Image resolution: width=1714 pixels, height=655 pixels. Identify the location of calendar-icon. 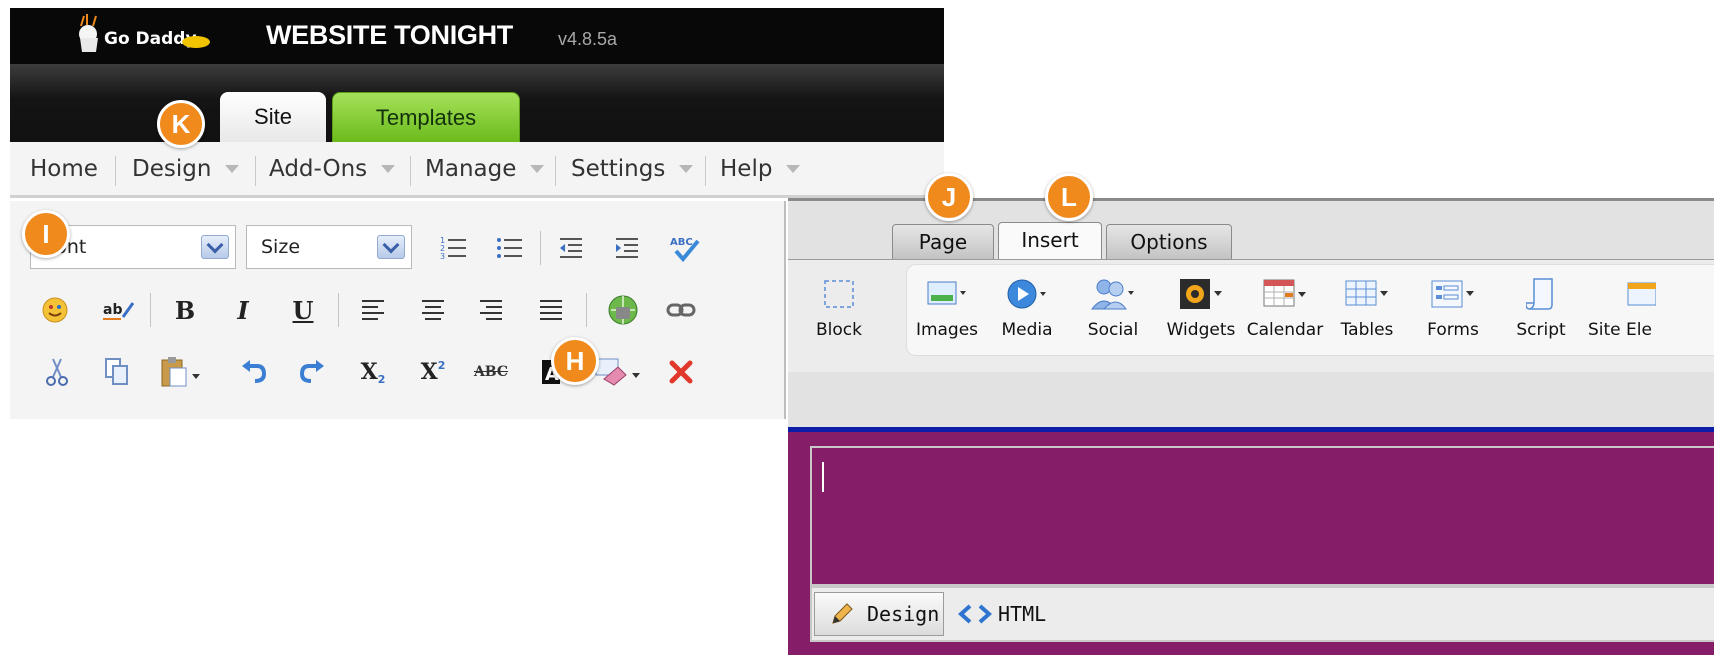
(1284, 293).